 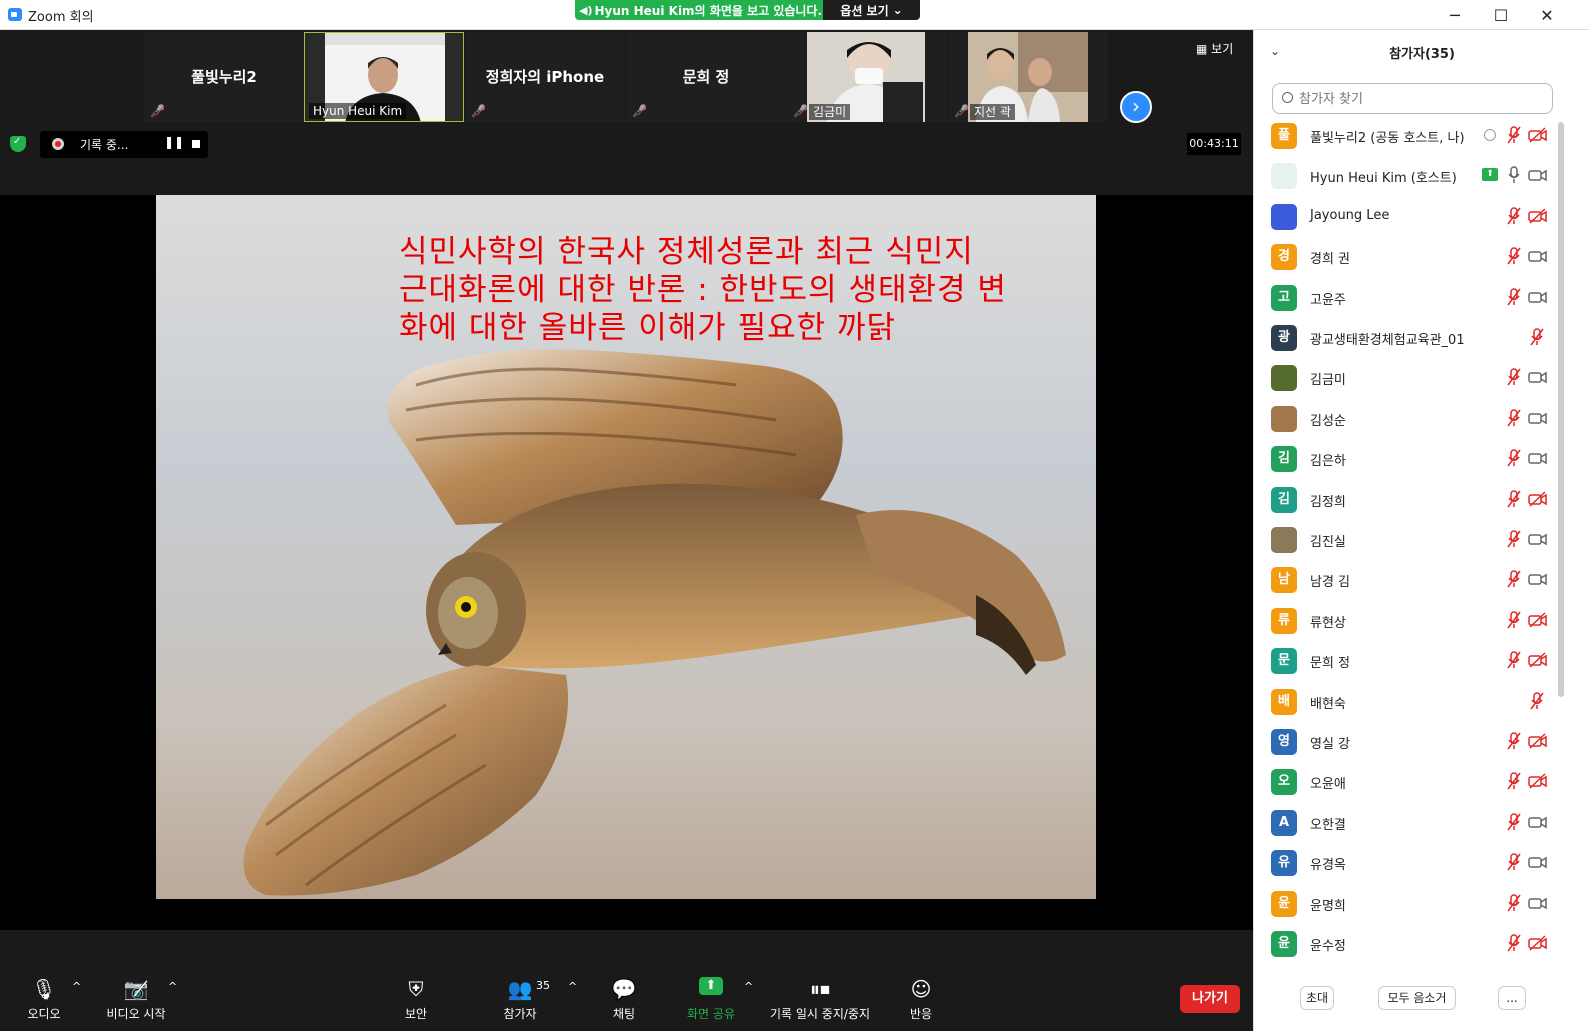 I want to click on chat-icon: 💬, so click(x=624, y=989).